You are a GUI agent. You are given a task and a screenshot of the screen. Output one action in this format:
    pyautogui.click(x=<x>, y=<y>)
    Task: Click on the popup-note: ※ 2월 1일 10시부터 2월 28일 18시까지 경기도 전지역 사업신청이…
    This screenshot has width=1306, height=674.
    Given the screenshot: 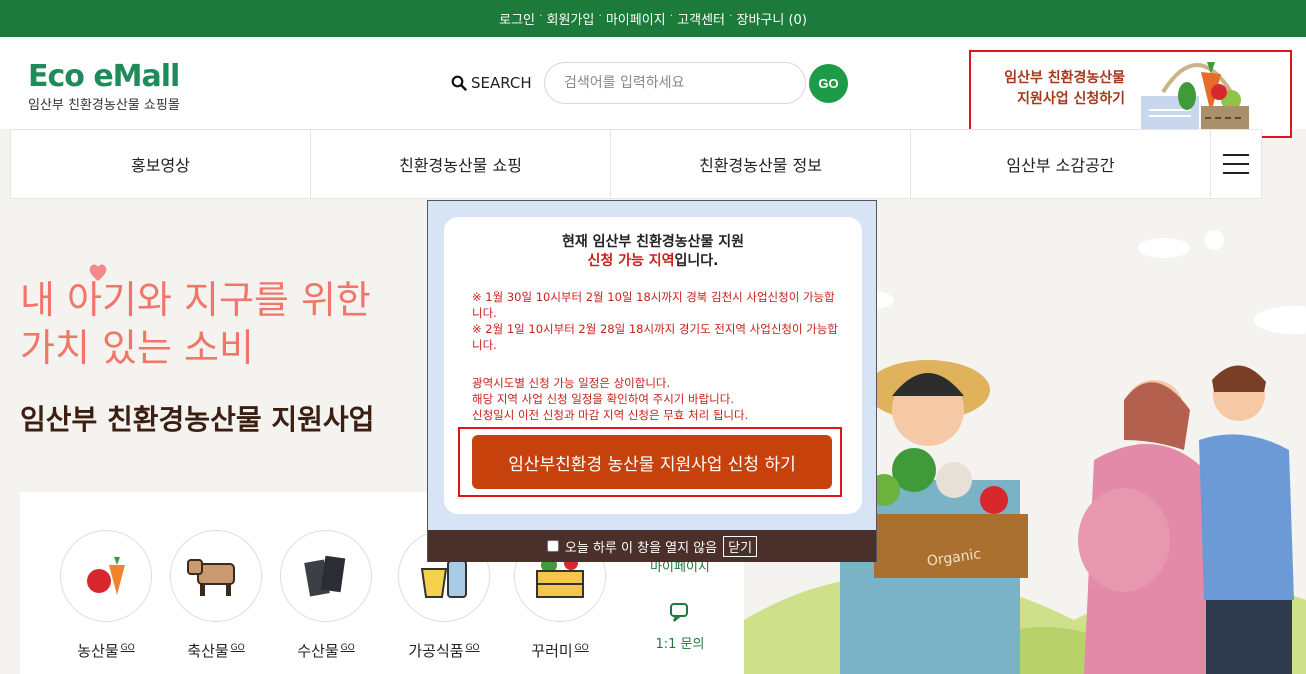 What is the action you would take?
    pyautogui.click(x=655, y=337)
    